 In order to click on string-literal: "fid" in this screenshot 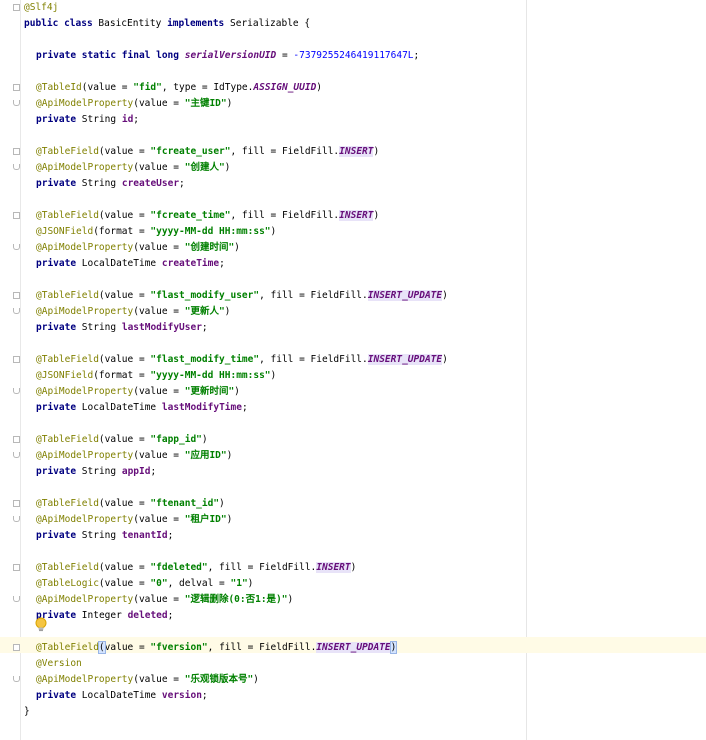, I will do `click(147, 87)`.